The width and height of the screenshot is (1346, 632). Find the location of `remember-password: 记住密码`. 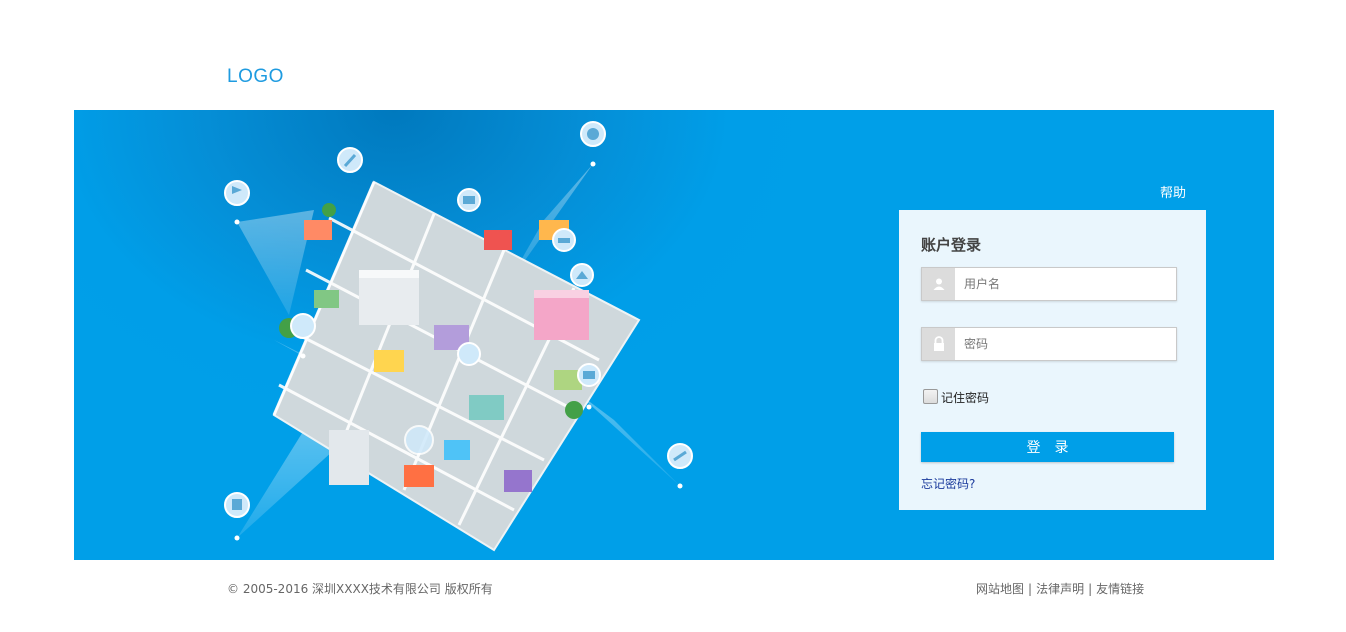

remember-password: 记住密码 is located at coordinates (956, 397).